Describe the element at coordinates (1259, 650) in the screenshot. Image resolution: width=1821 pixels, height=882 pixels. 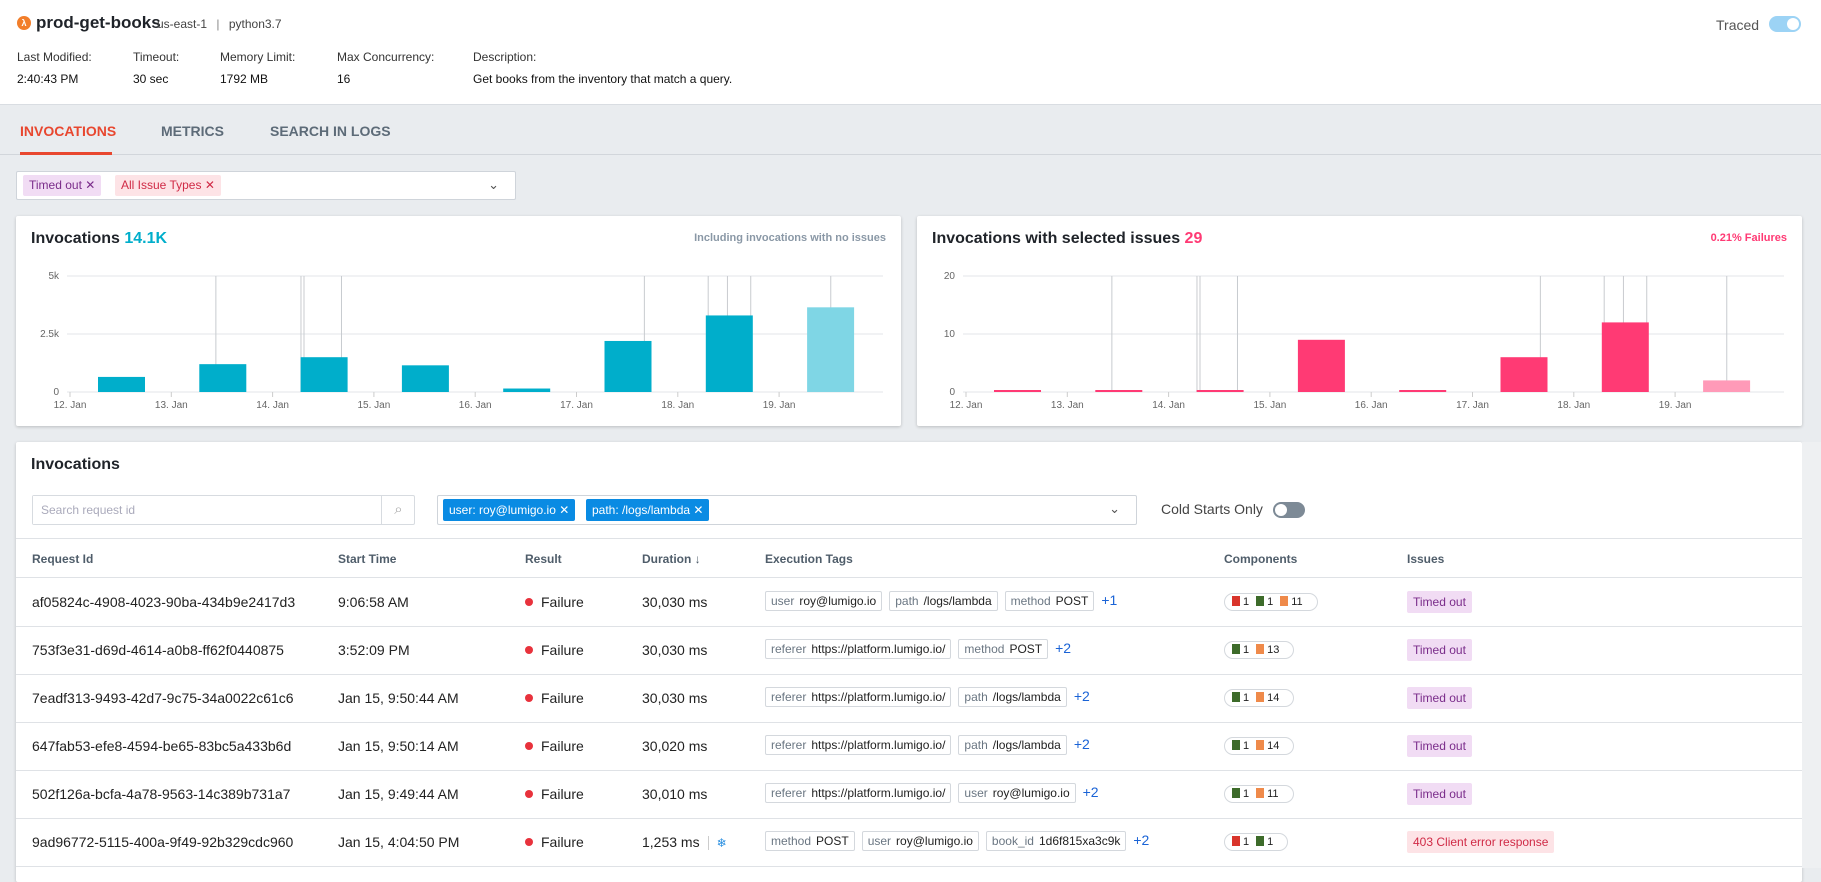
I see `components-pill: 1 13` at that location.